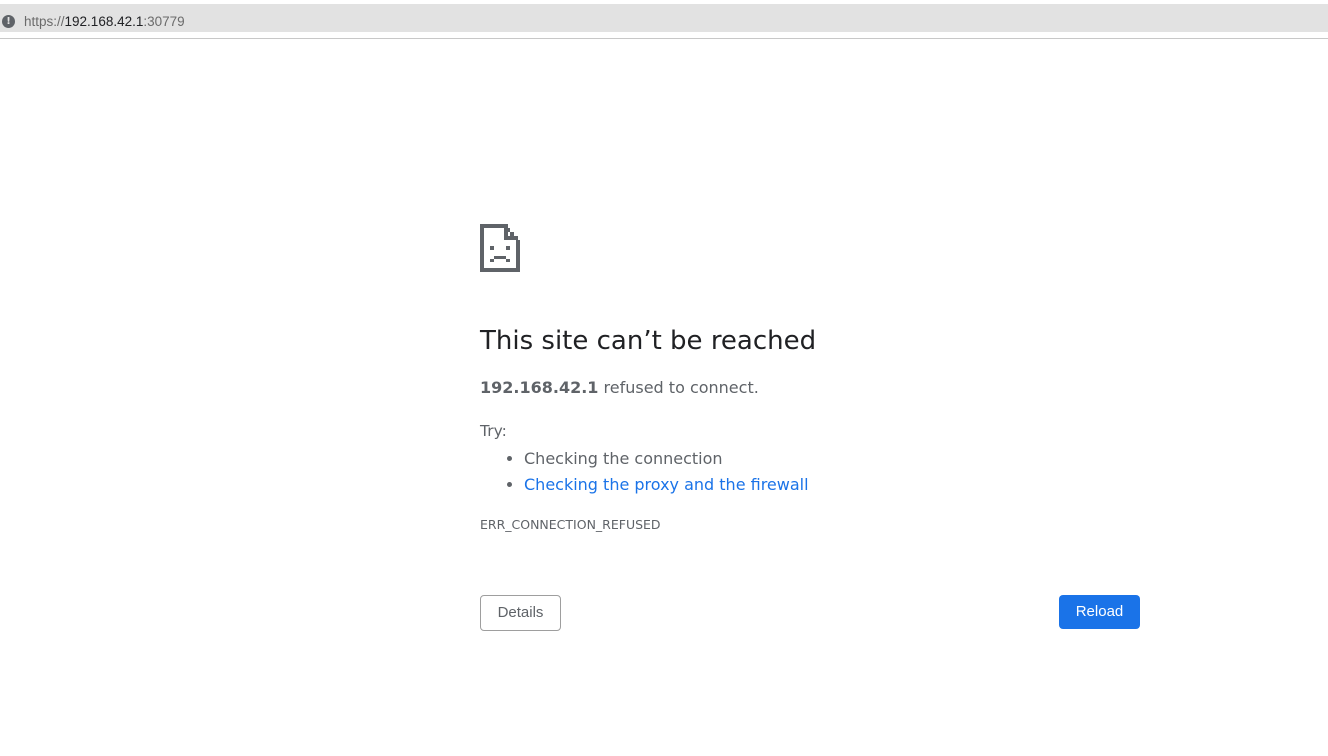  I want to click on page-title: This site can’t be reached, so click(648, 341).